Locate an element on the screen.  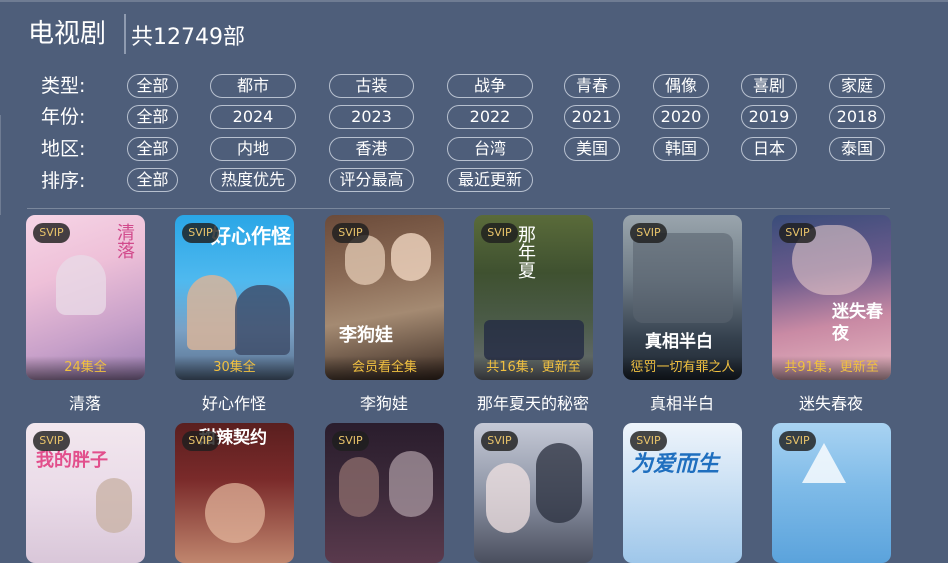
poster-card: 好心作怪 SVIP 30集全 is located at coordinates (234, 297).